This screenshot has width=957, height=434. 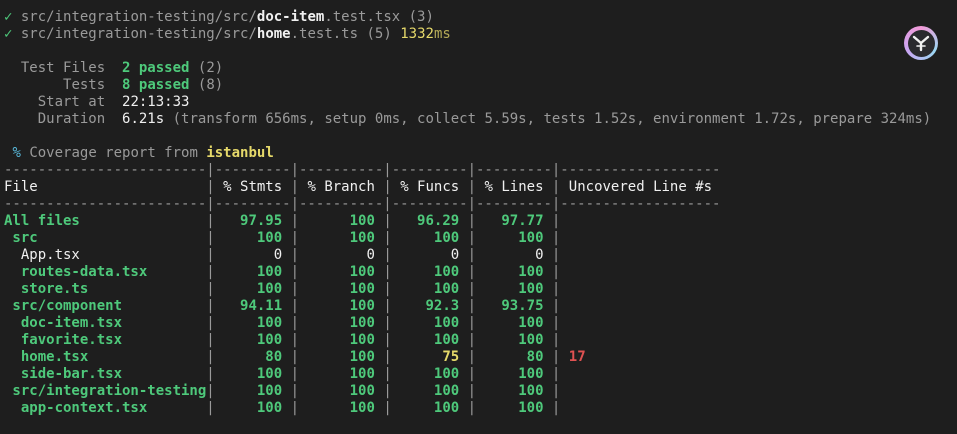 I want to click on file-cell: src/component, so click(x=105, y=306).